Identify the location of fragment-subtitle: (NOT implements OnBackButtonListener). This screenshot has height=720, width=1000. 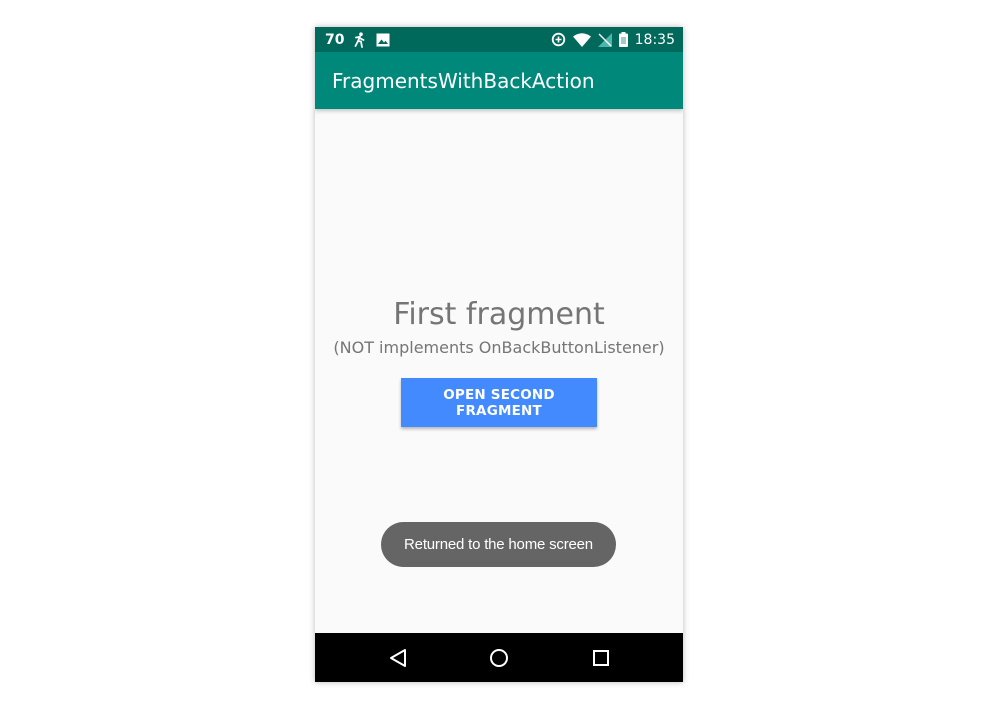
(499, 347).